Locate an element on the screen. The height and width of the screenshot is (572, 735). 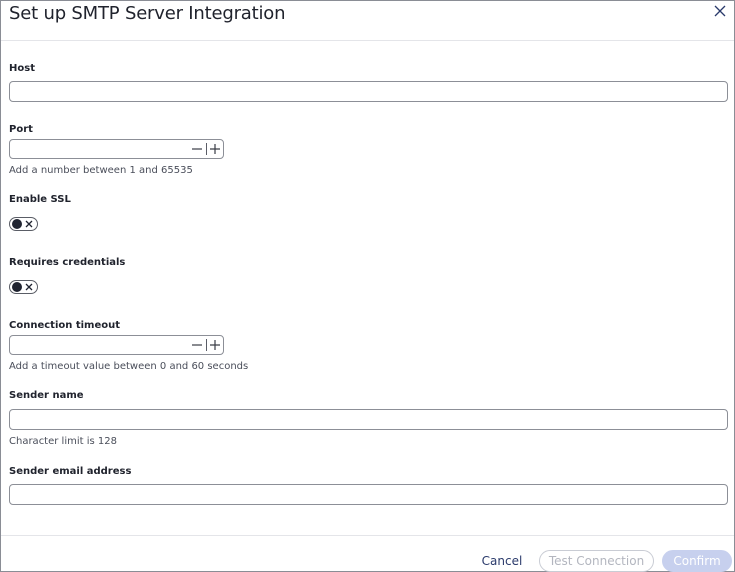
port-input is located at coordinates (99, 149).